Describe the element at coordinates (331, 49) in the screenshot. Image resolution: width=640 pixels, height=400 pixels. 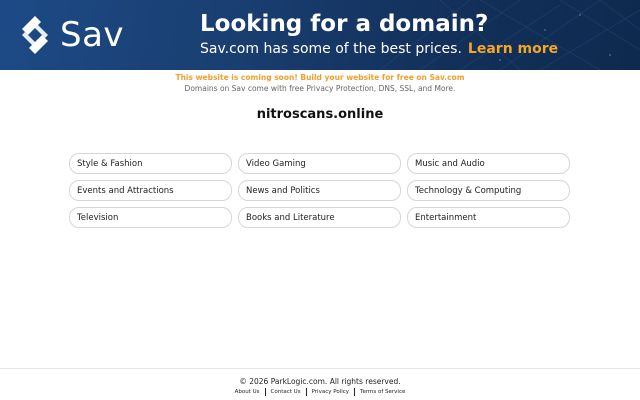
I see `banner-subline-text: Sav.com has some of the best prices.` at that location.